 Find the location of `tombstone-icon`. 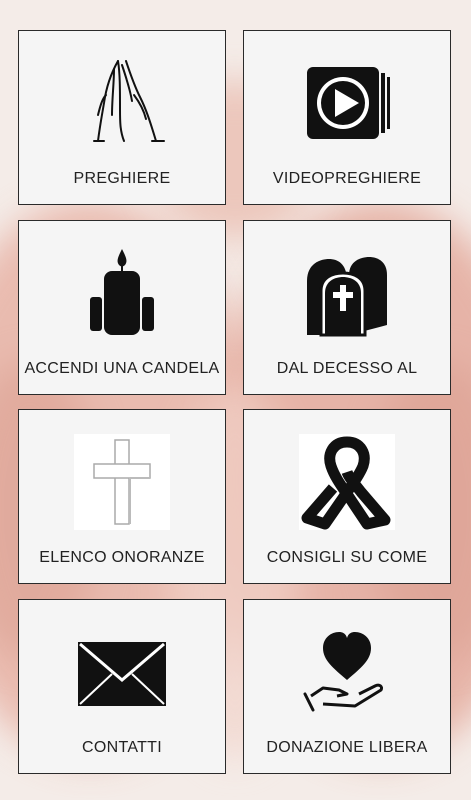

tombstone-icon is located at coordinates (347, 293).